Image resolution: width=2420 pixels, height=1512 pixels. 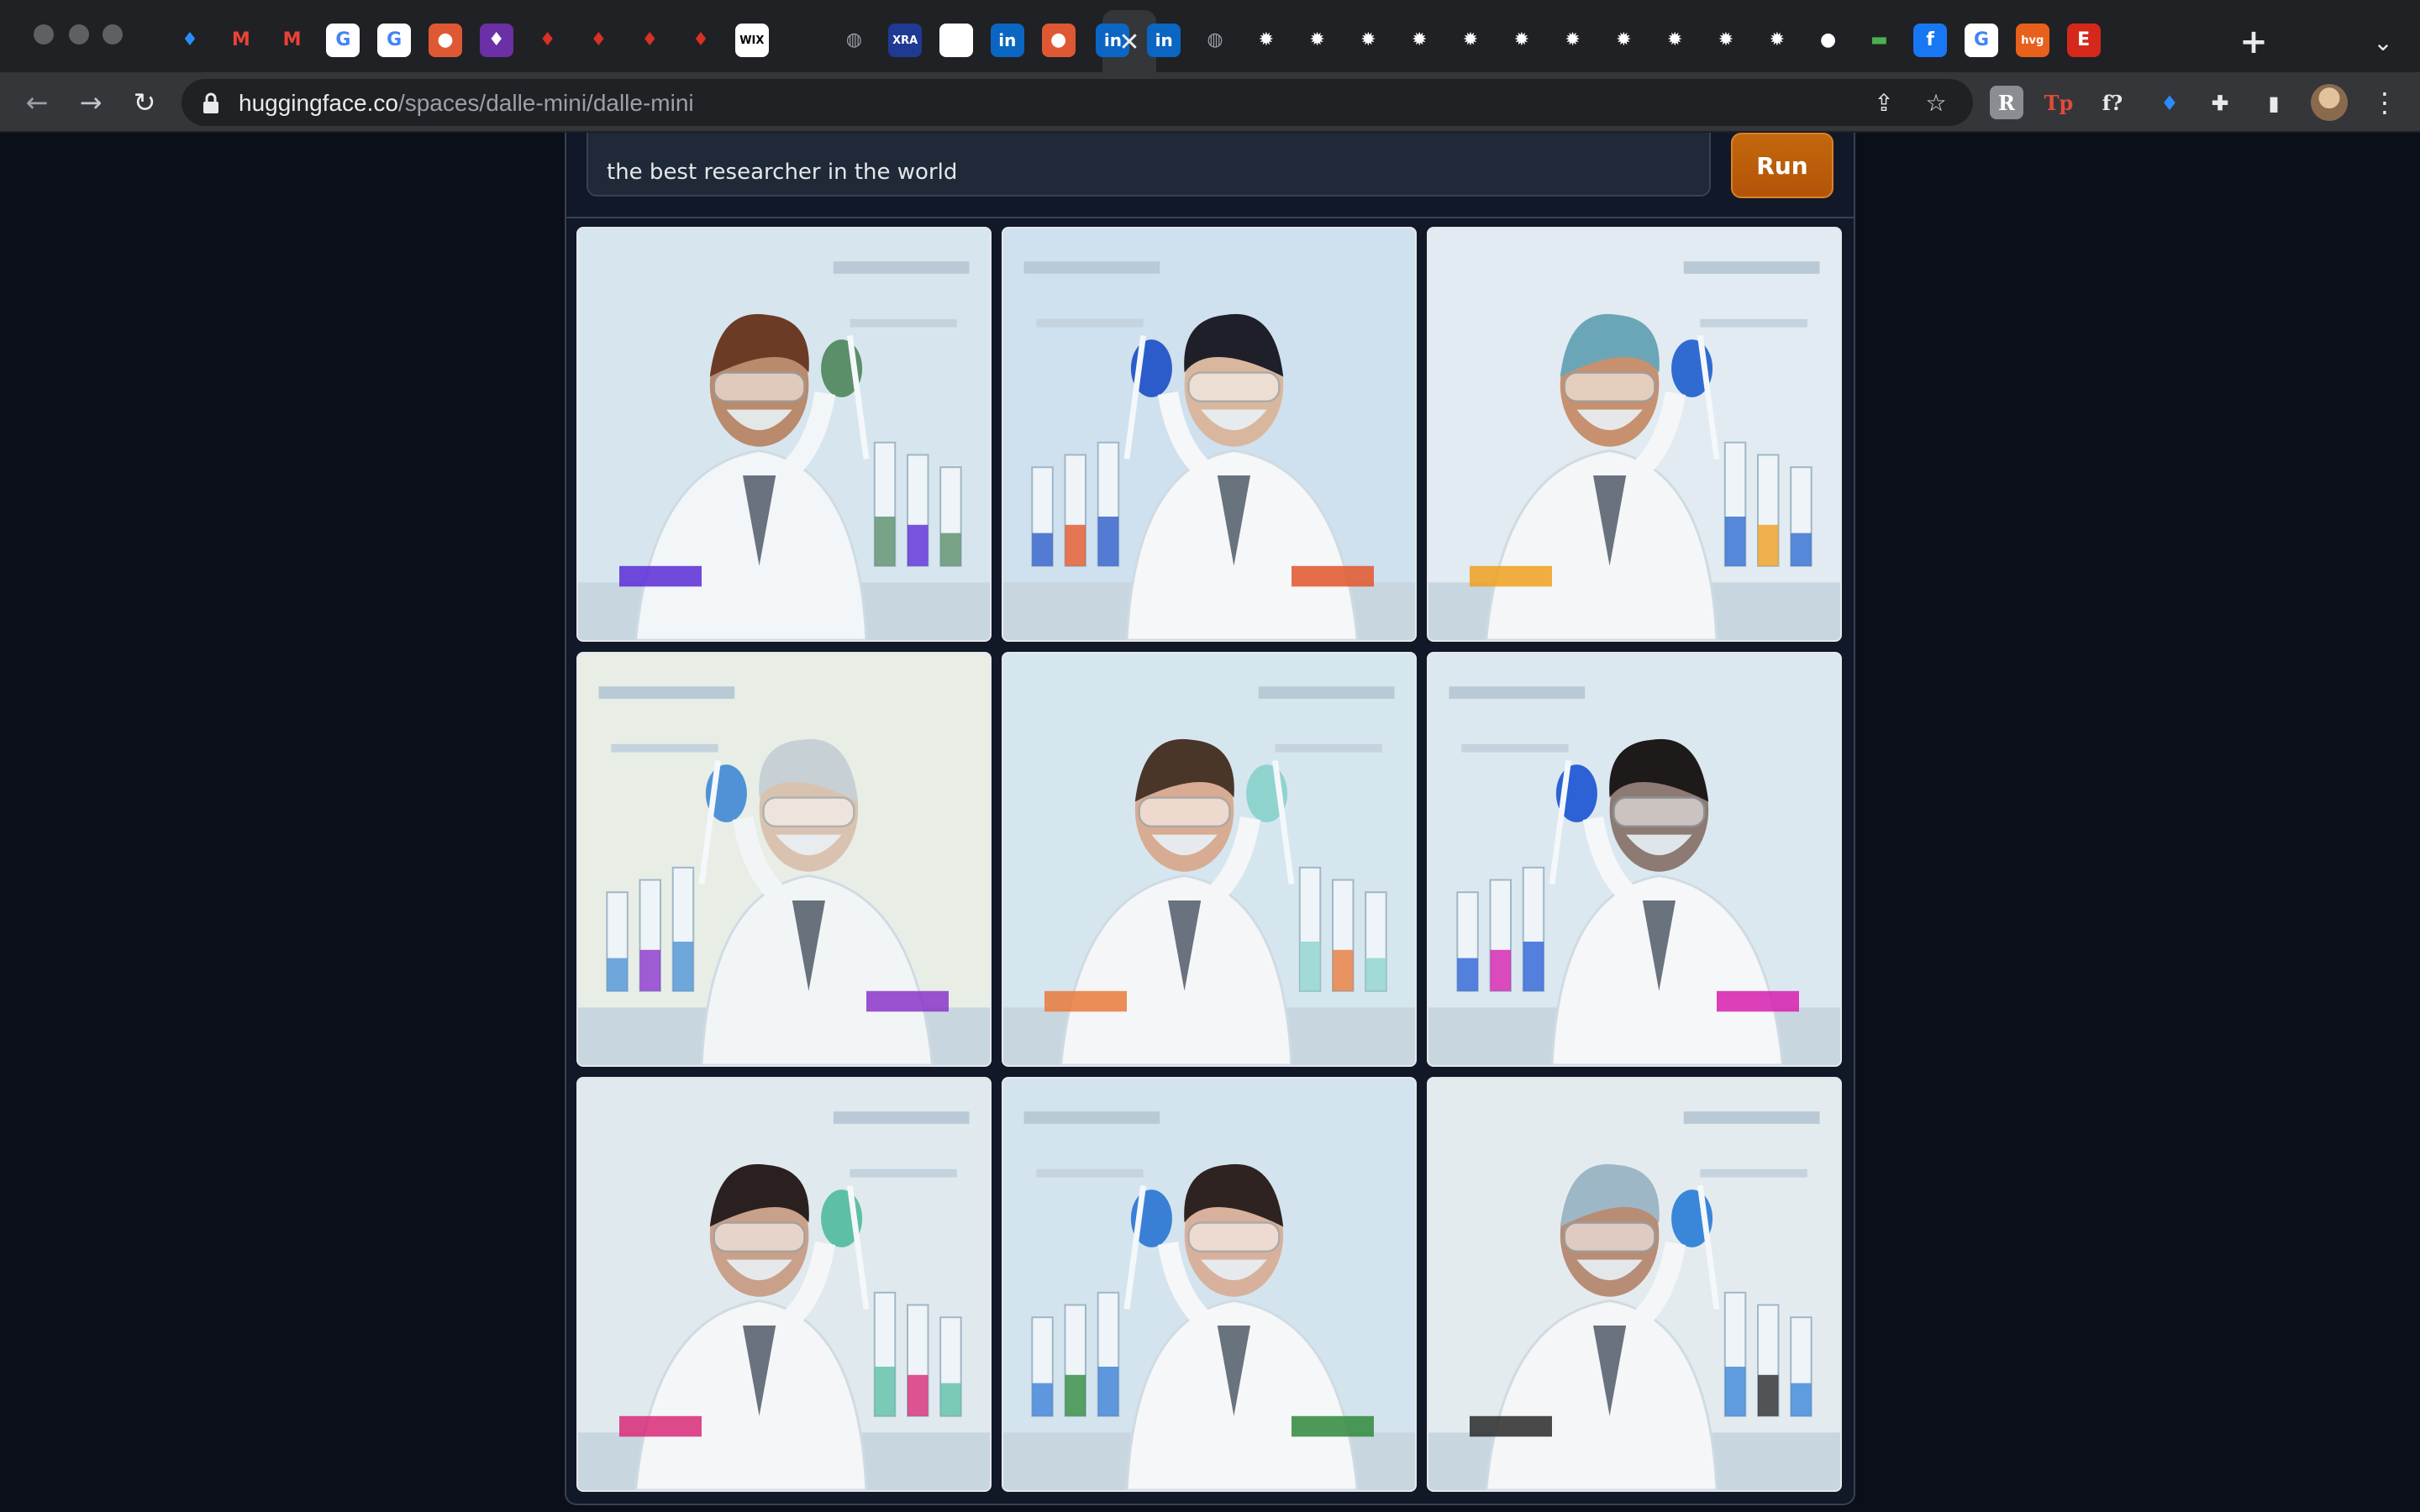 What do you see at coordinates (90, 102) in the screenshot?
I see `forward-arrow-icon: →` at bounding box center [90, 102].